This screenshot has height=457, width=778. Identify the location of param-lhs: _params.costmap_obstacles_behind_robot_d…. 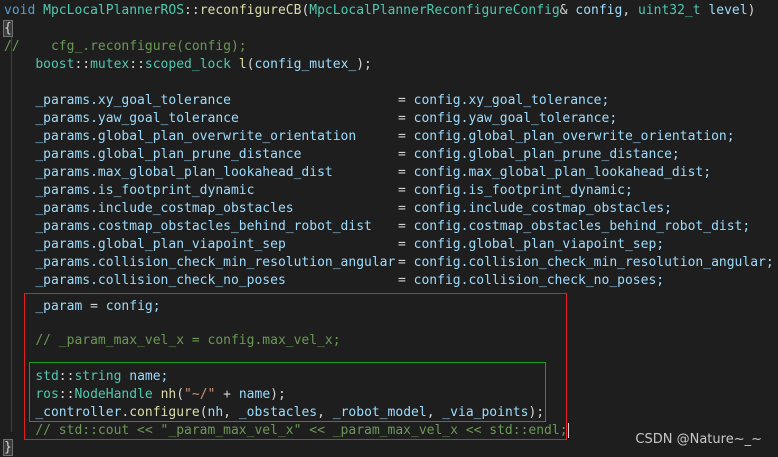
(203, 226).